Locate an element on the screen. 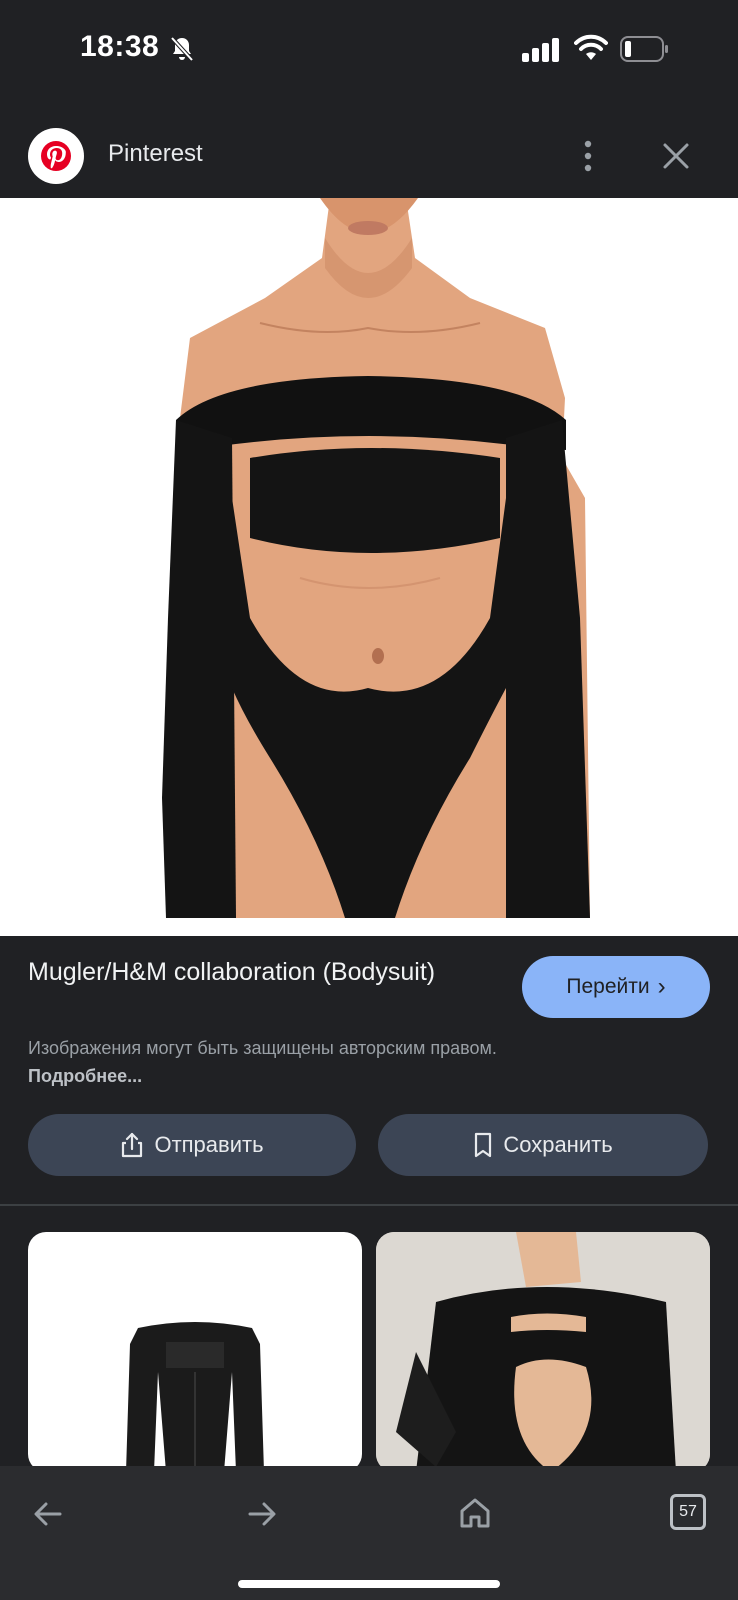 The width and height of the screenshot is (738, 1600). share-button: Отправить is located at coordinates (192, 1145).